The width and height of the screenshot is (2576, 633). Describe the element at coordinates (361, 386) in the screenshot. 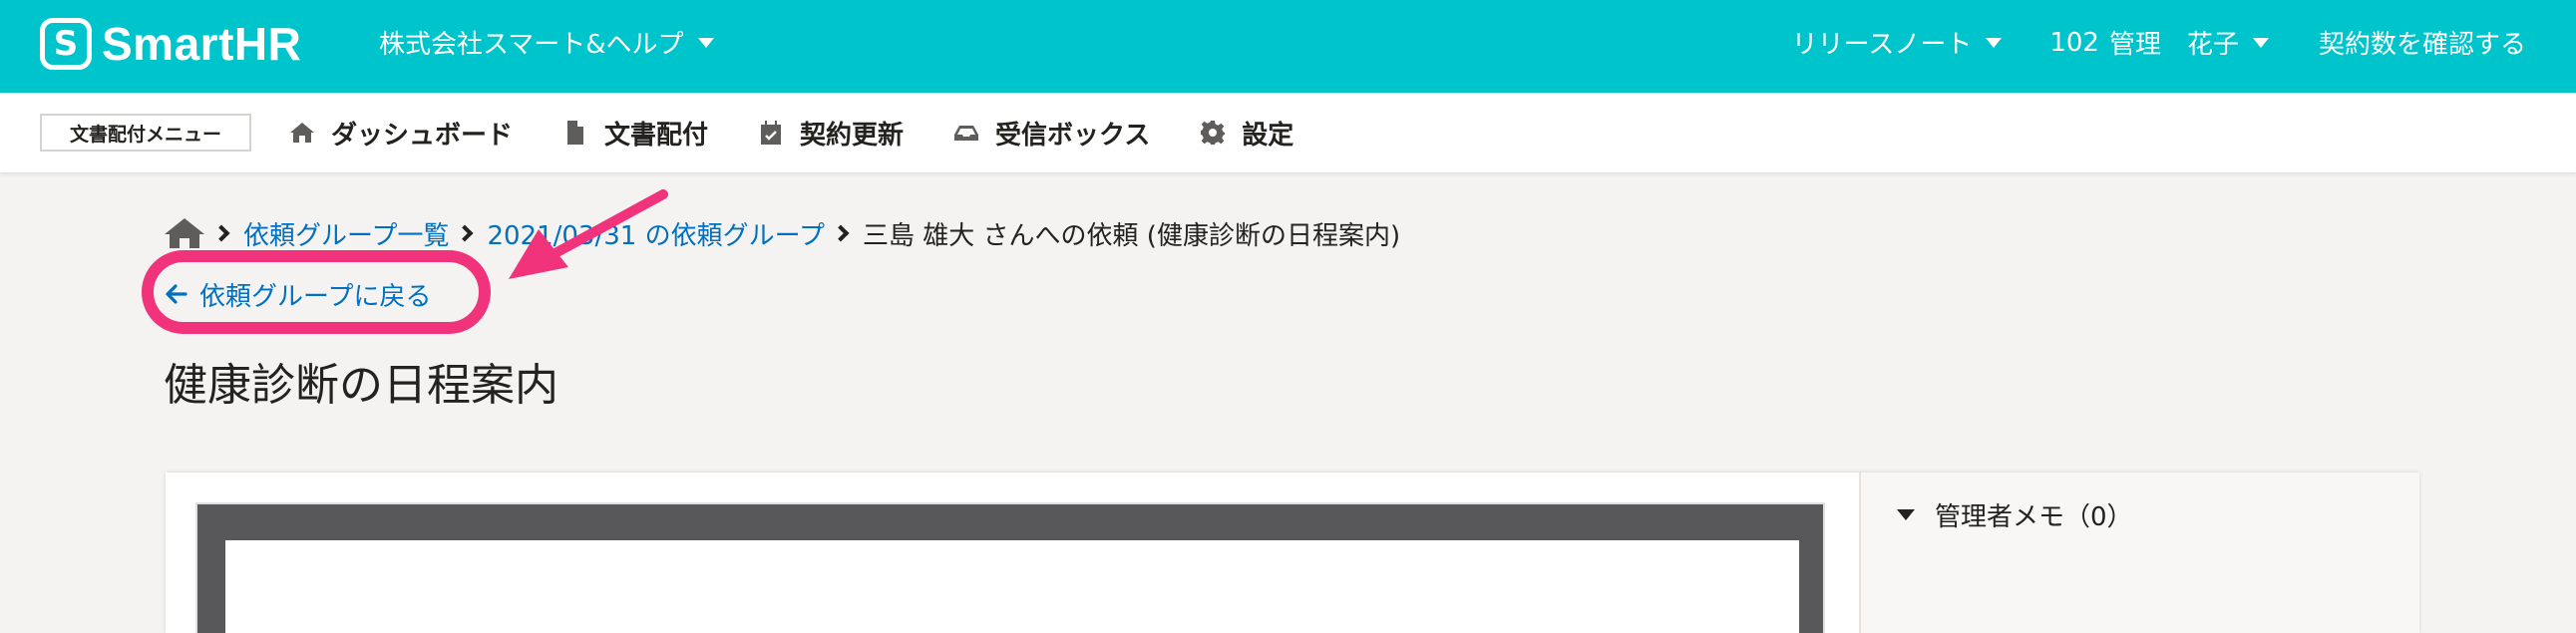

I see `page-title: 健康診断の日程案内` at that location.